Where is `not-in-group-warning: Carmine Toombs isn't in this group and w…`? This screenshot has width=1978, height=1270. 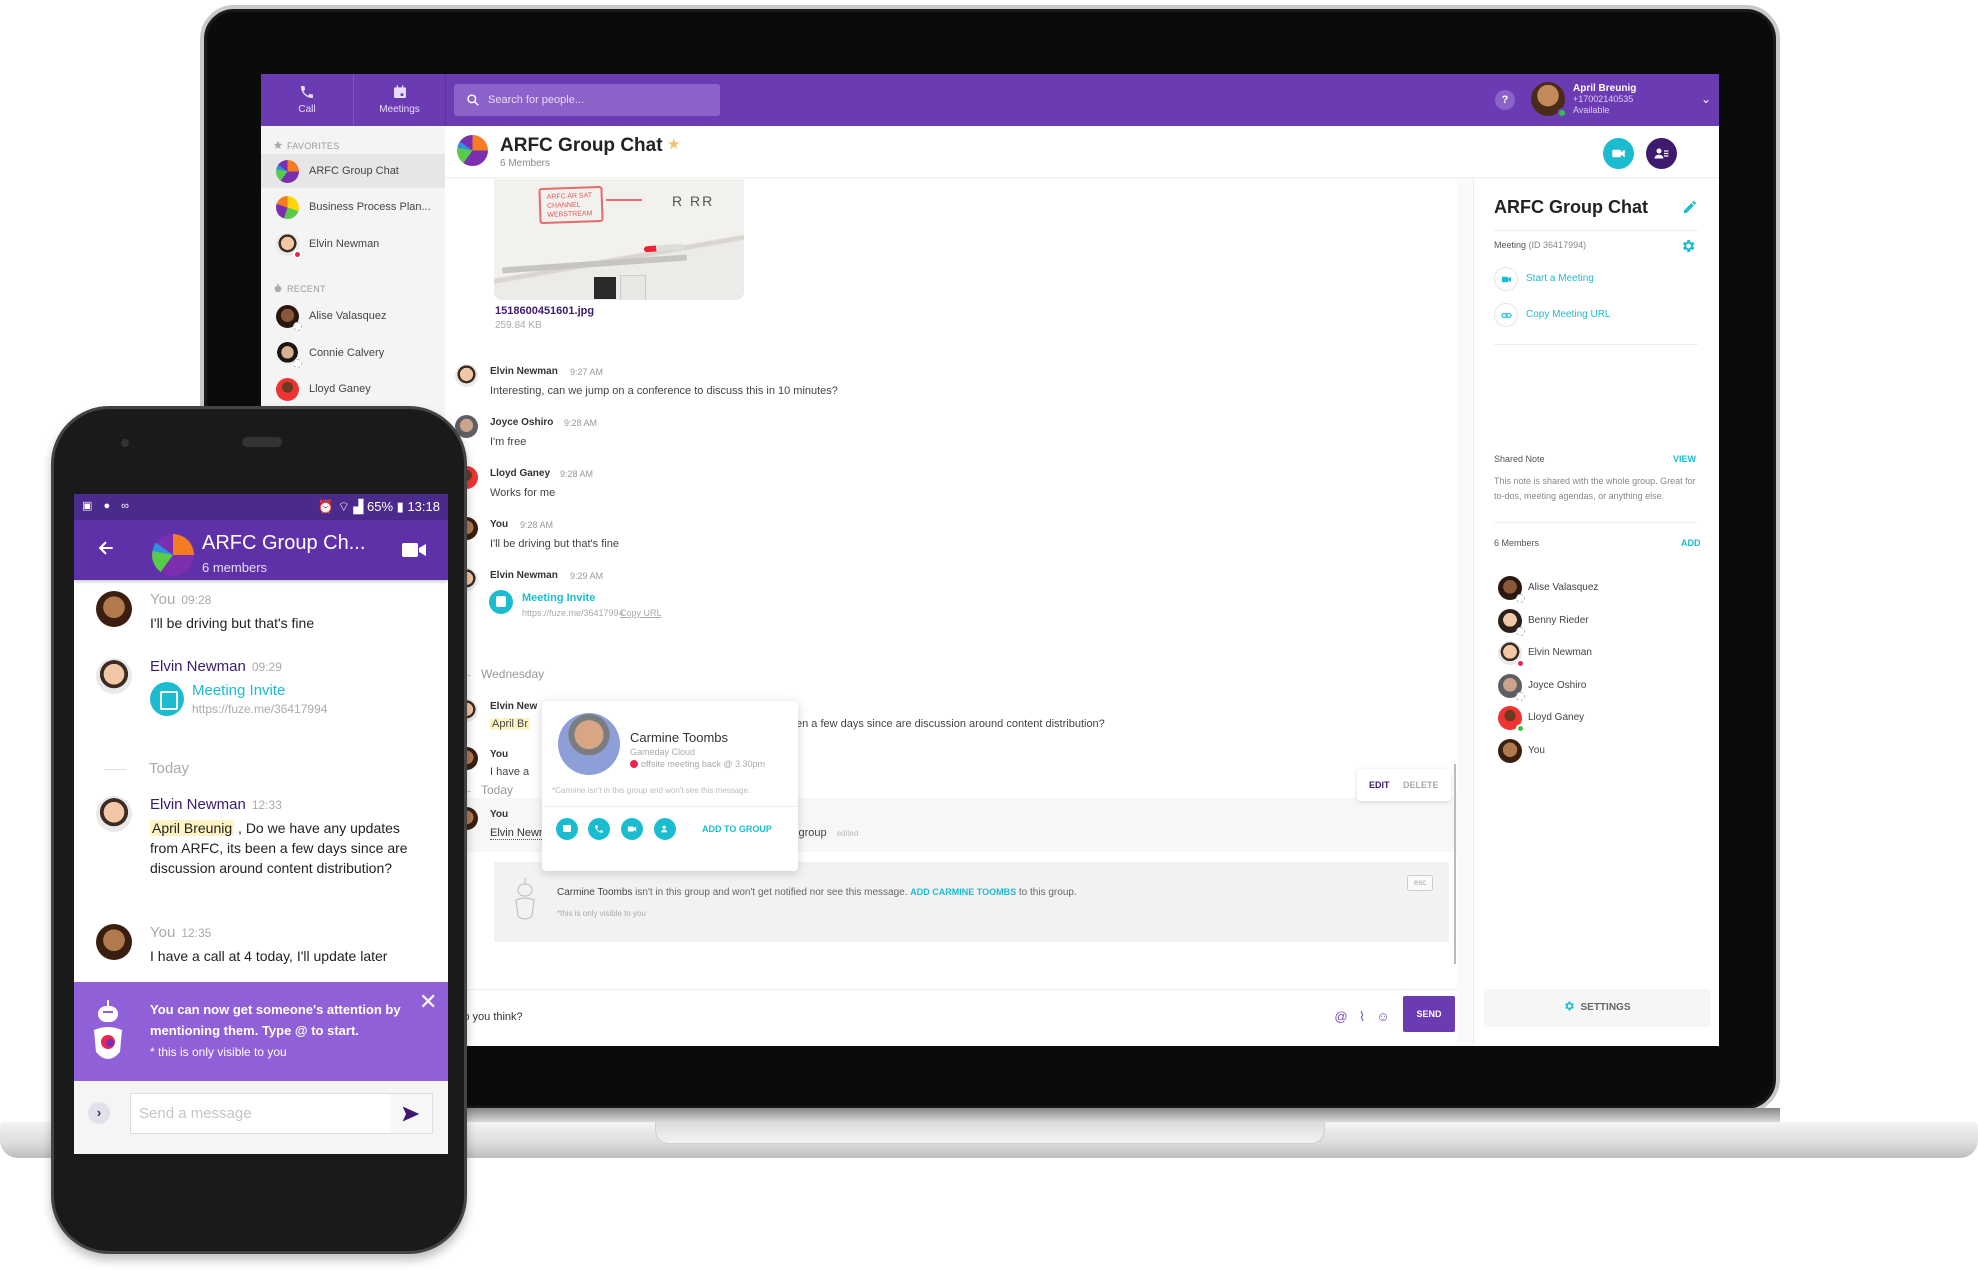 not-in-group-warning: Carmine Toombs isn't in this group and w… is located at coordinates (971, 902).